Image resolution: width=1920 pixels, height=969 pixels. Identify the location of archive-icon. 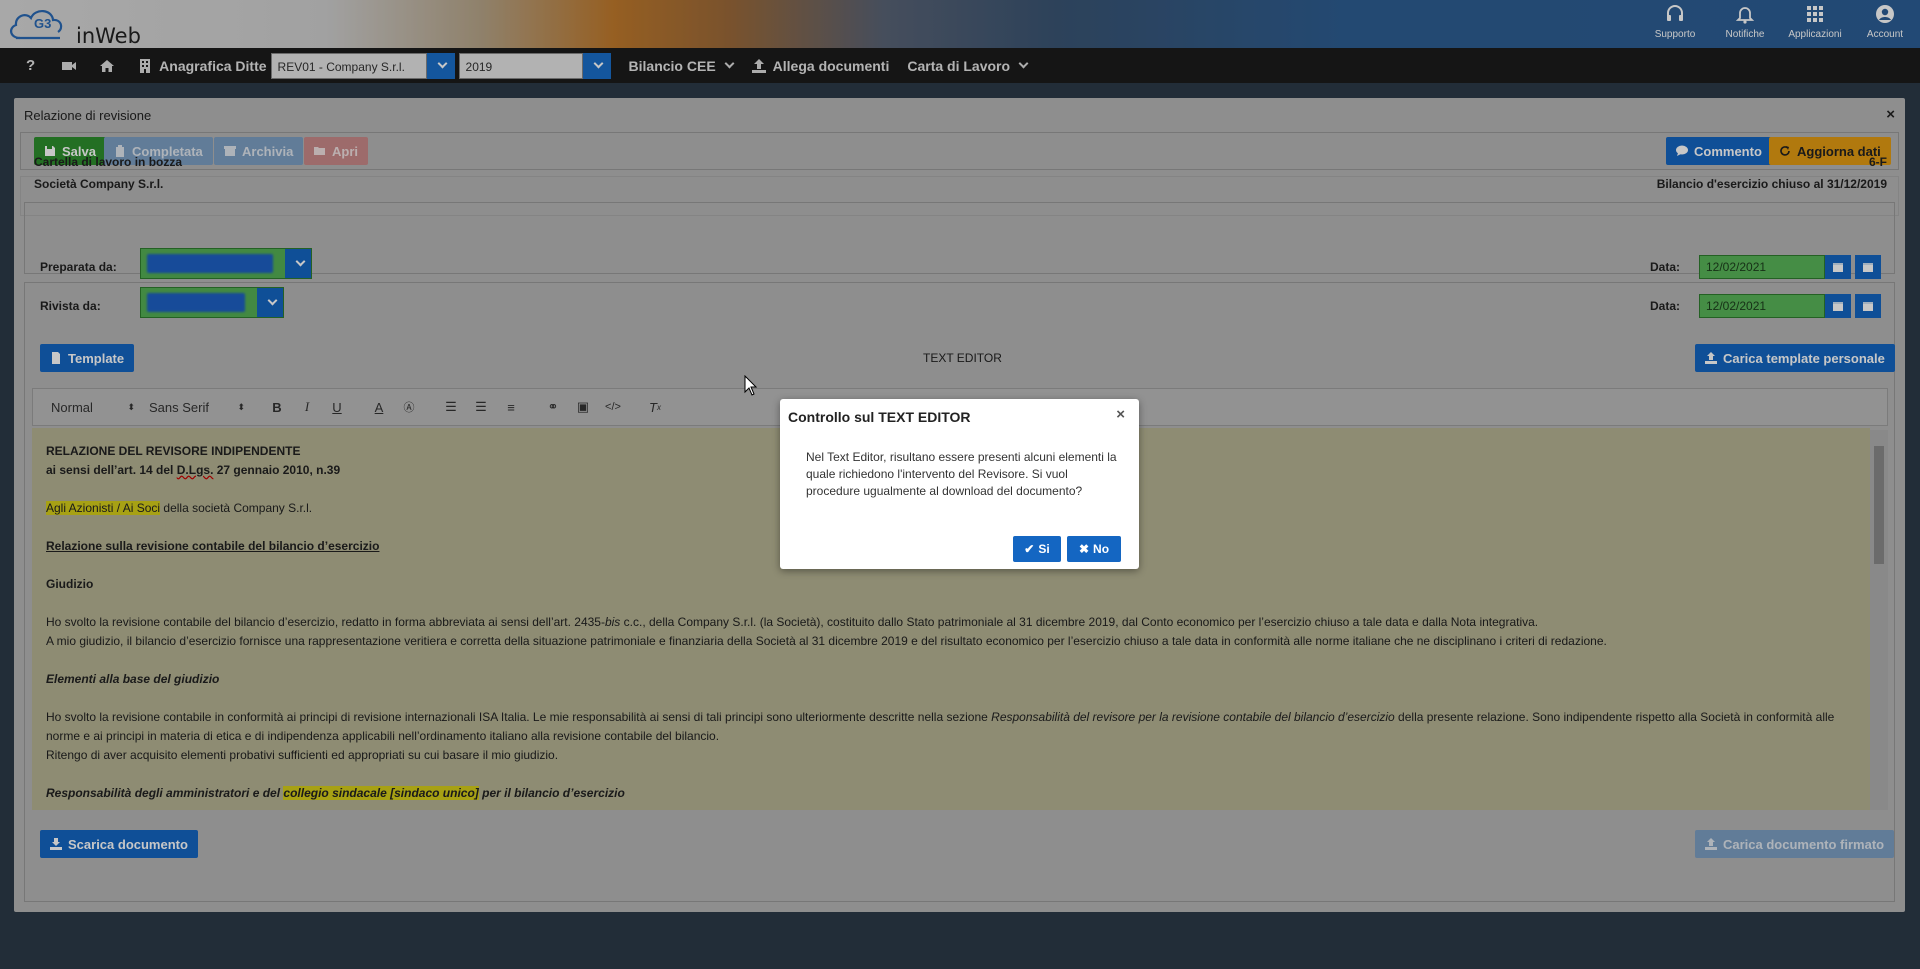
(230, 151).